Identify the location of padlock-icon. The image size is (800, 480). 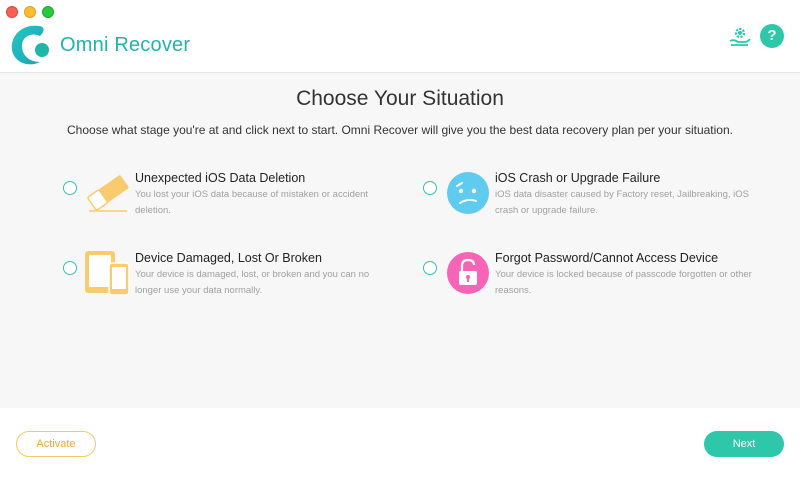
(468, 273).